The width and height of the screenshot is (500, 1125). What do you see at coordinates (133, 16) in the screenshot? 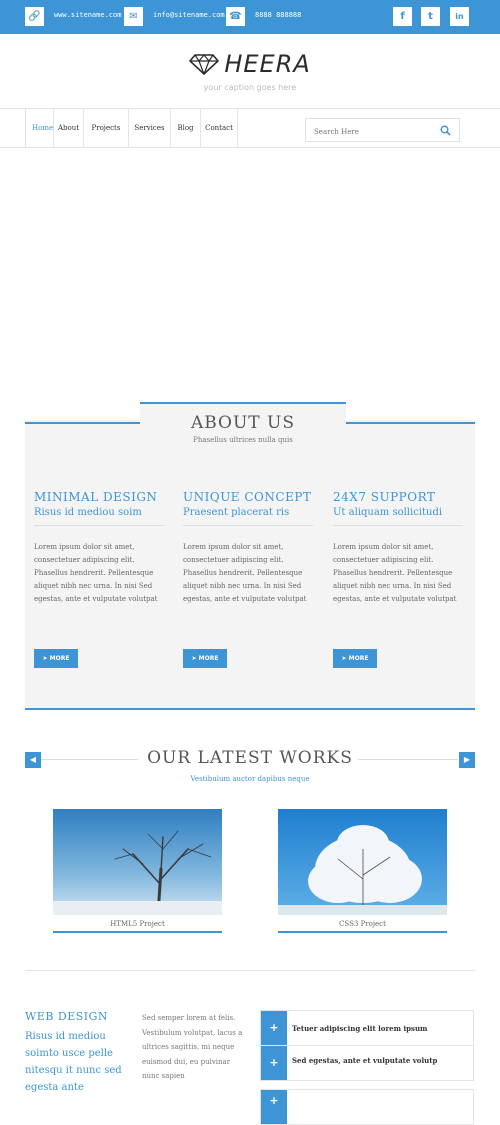
I see `mail-icon: ✉` at bounding box center [133, 16].